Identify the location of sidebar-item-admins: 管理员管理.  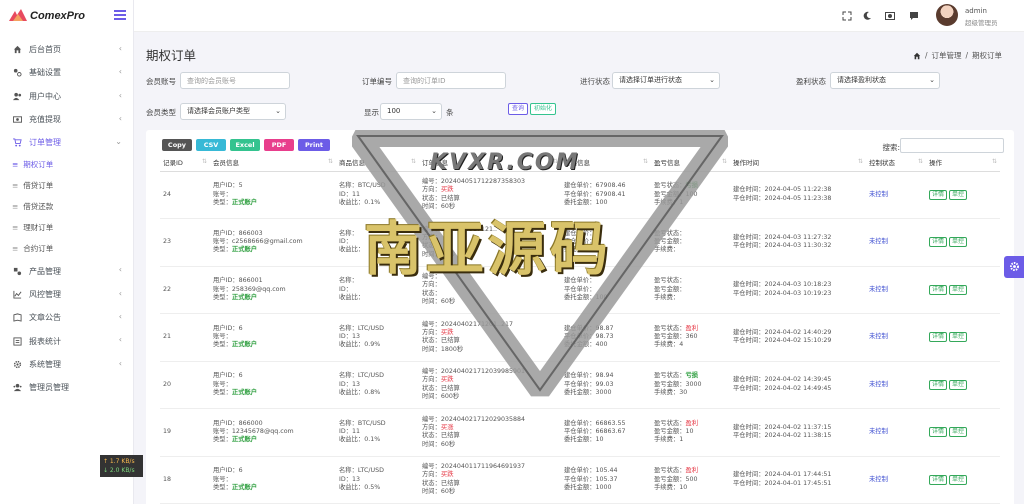
(67, 387).